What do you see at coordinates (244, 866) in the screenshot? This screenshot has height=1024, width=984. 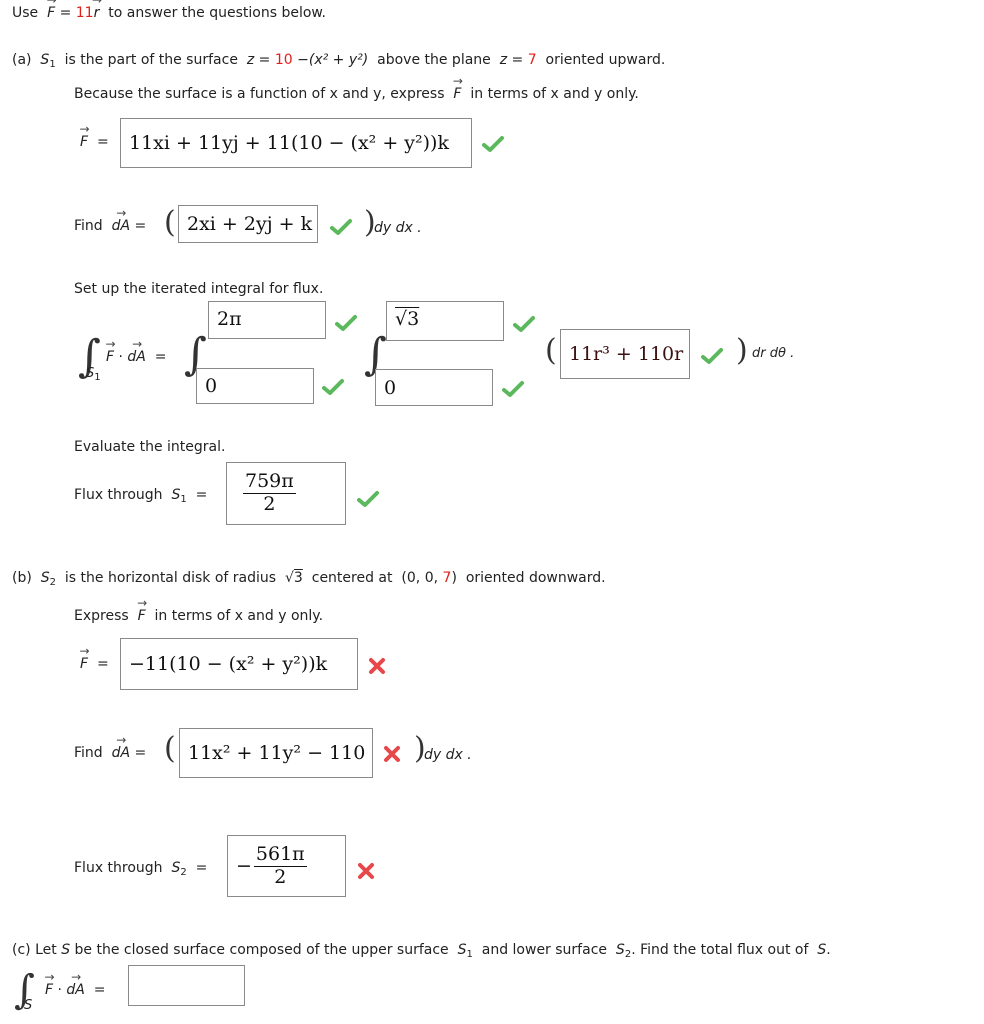 I see `minus-sign: −` at bounding box center [244, 866].